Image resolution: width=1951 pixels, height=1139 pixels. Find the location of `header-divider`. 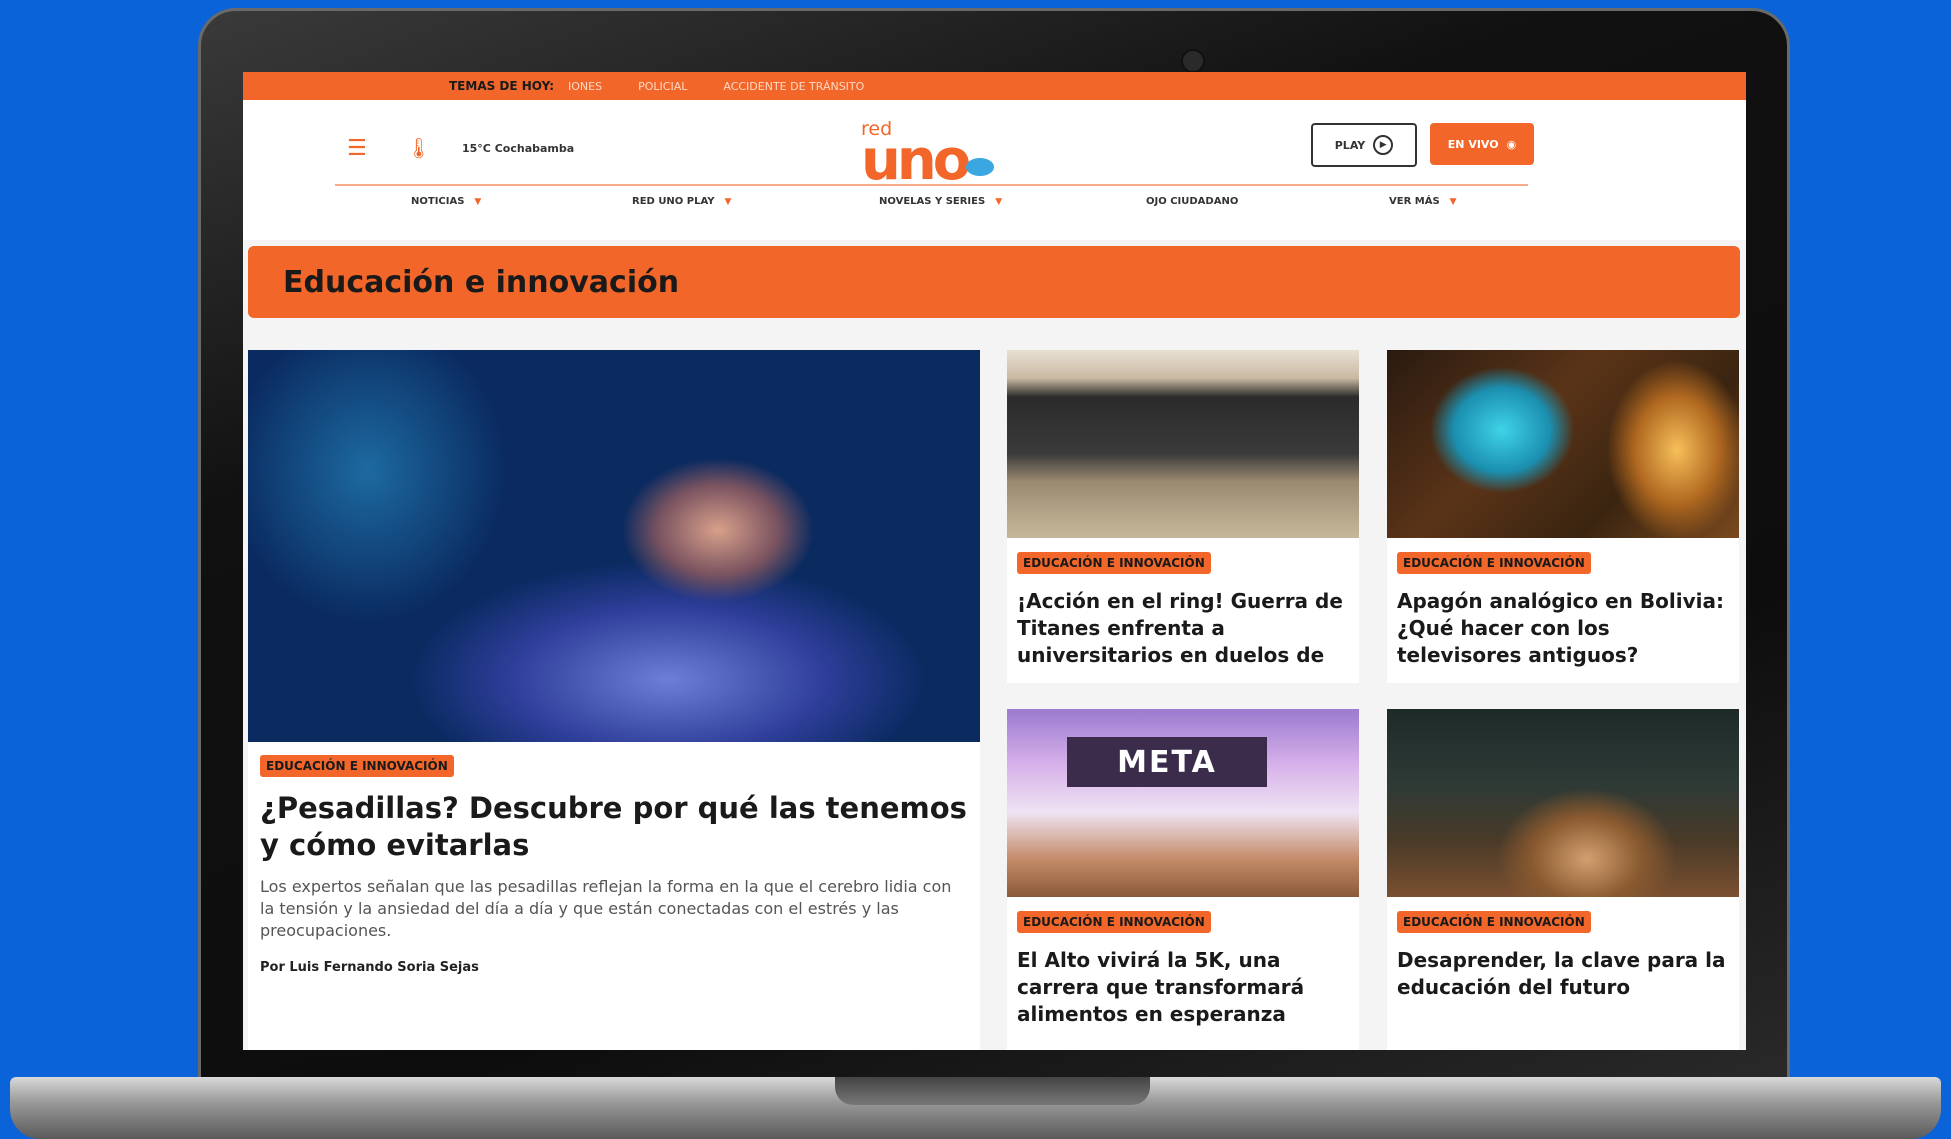

header-divider is located at coordinates (931, 185).